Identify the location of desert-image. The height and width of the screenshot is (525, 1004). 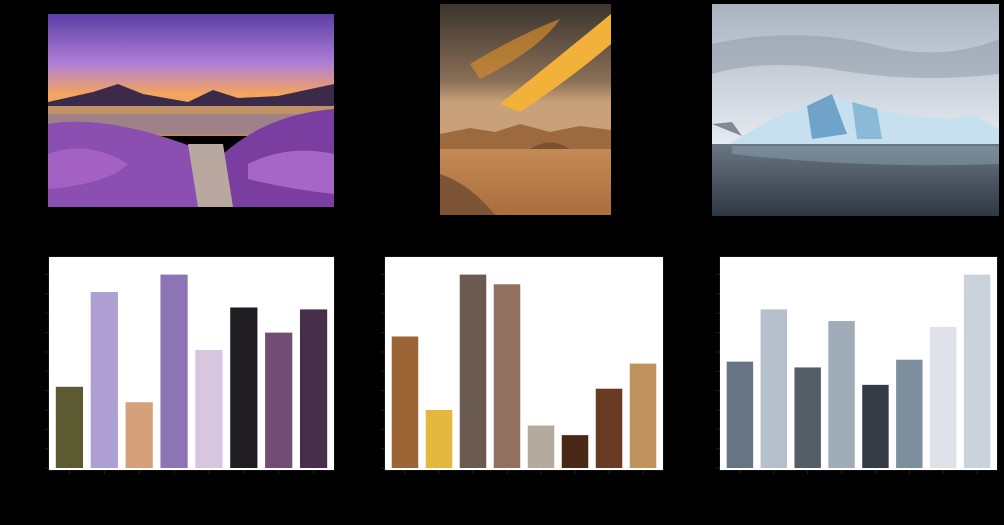
(525, 109).